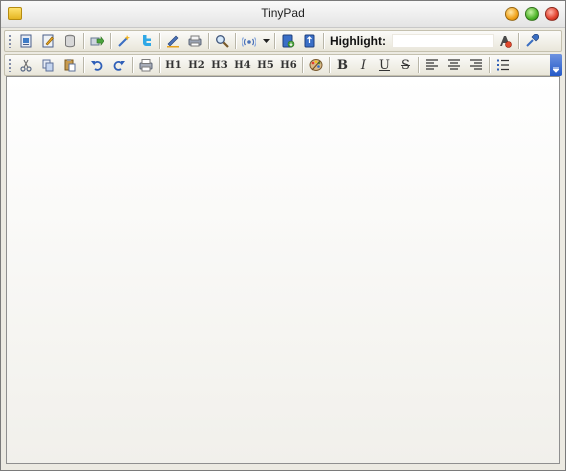 This screenshot has width=566, height=471. Describe the element at coordinates (532, 14) in the screenshot. I see `maximize-button` at that location.